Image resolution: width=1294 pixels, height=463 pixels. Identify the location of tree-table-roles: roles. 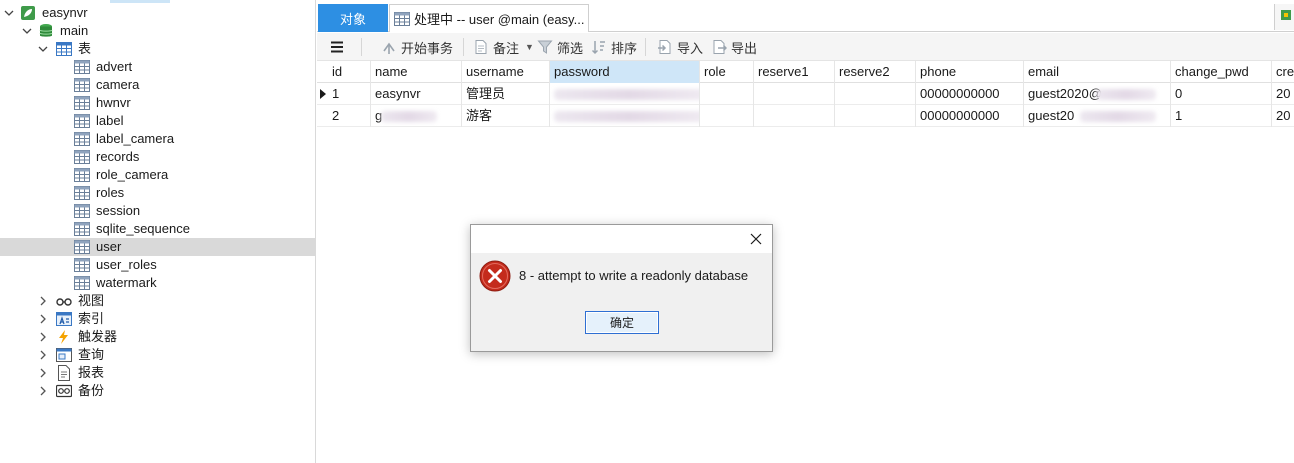
(157, 193).